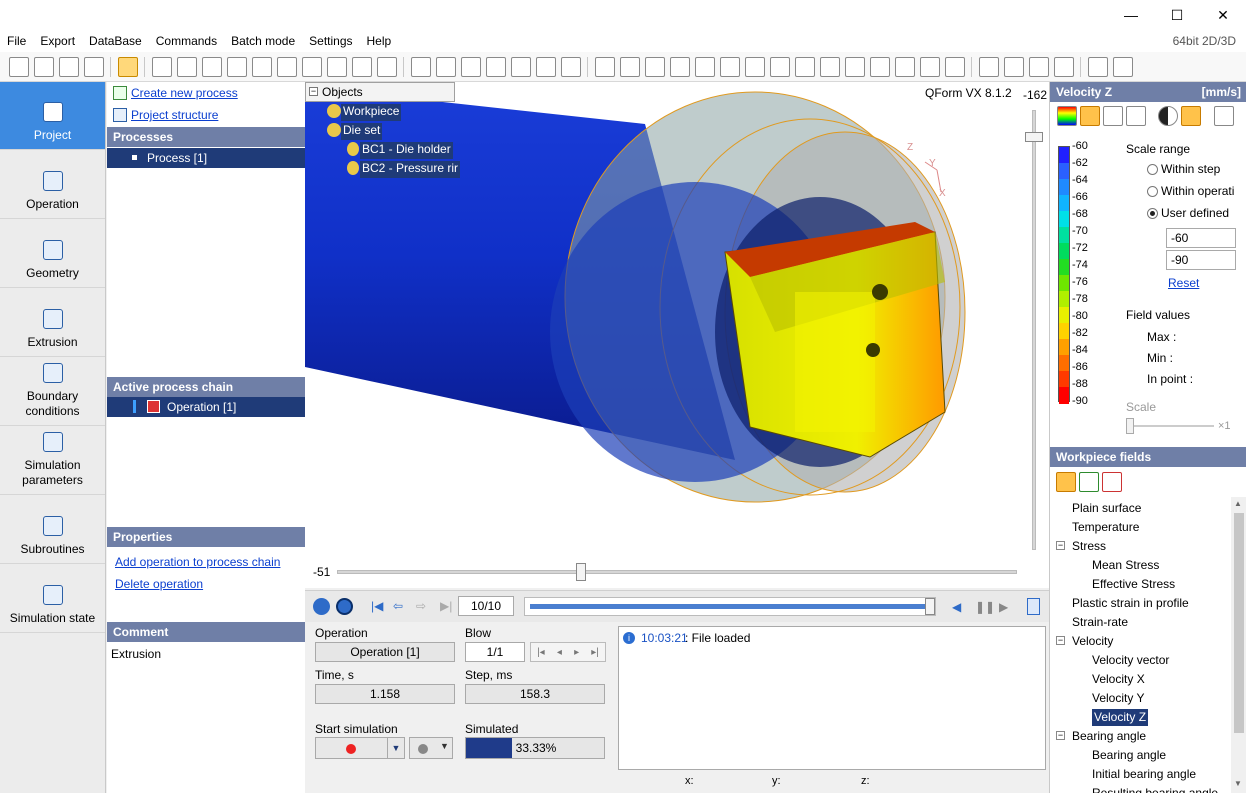  What do you see at coordinates (362, 131) in the screenshot?
I see `tree-item-dieset: Die set` at bounding box center [362, 131].